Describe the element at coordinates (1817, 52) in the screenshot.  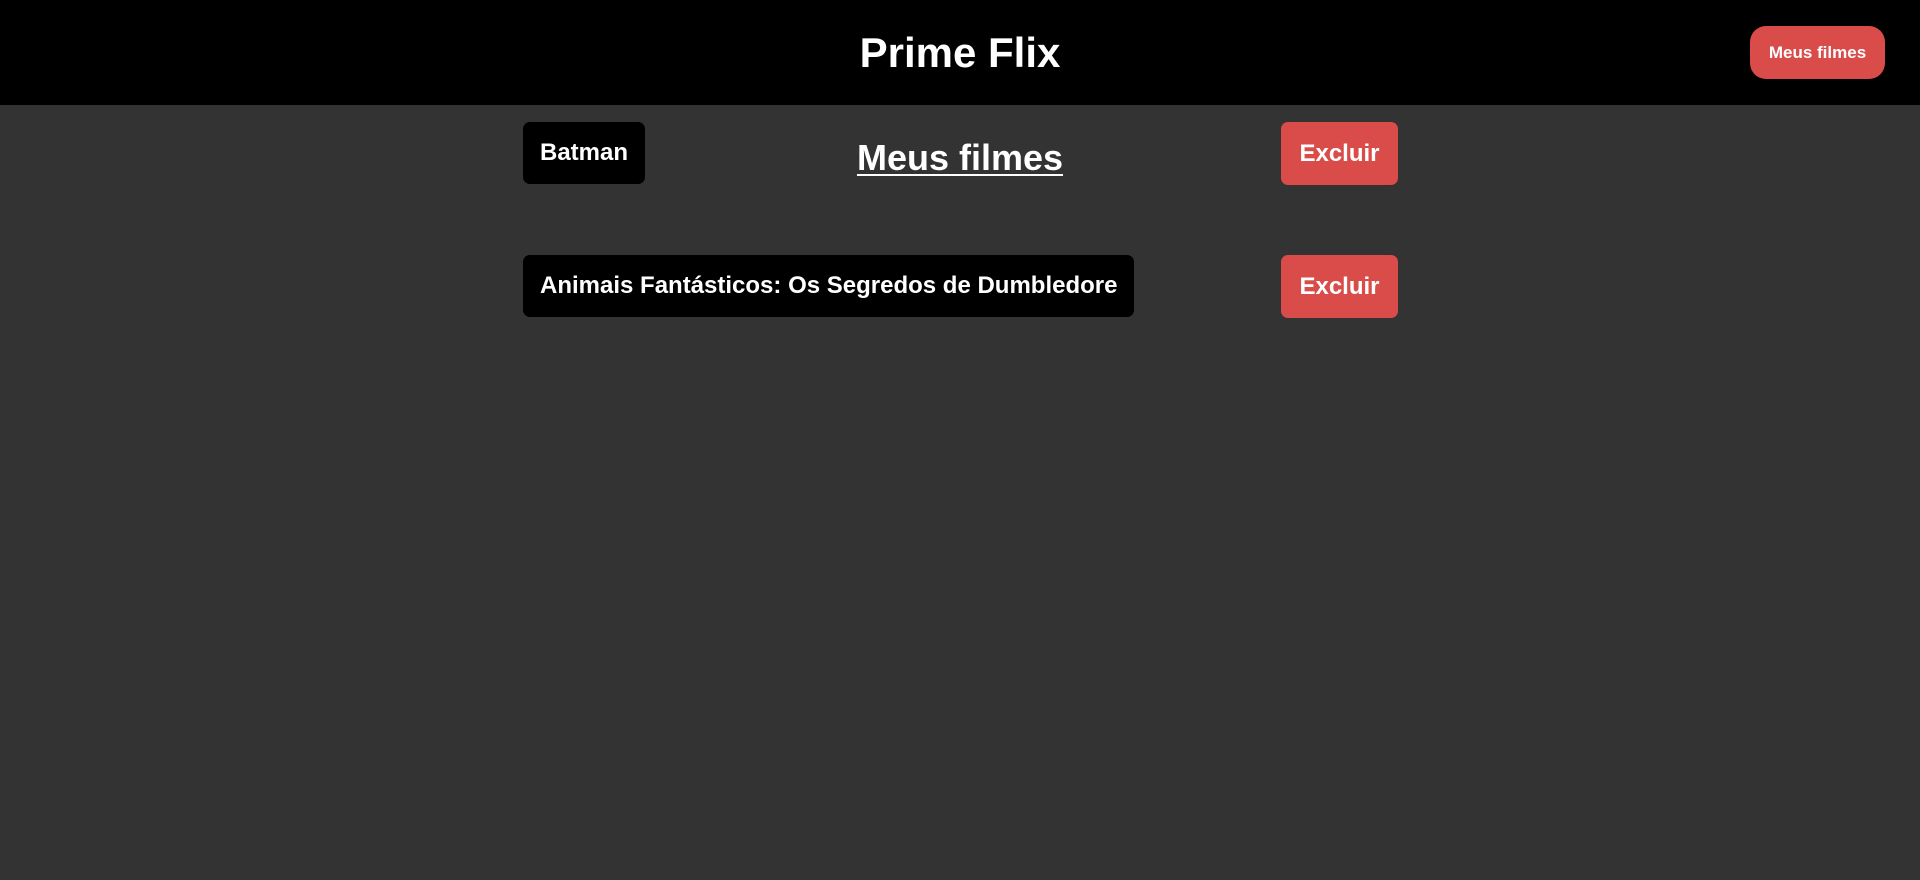
I see `my-movies-button: Meus filmes` at that location.